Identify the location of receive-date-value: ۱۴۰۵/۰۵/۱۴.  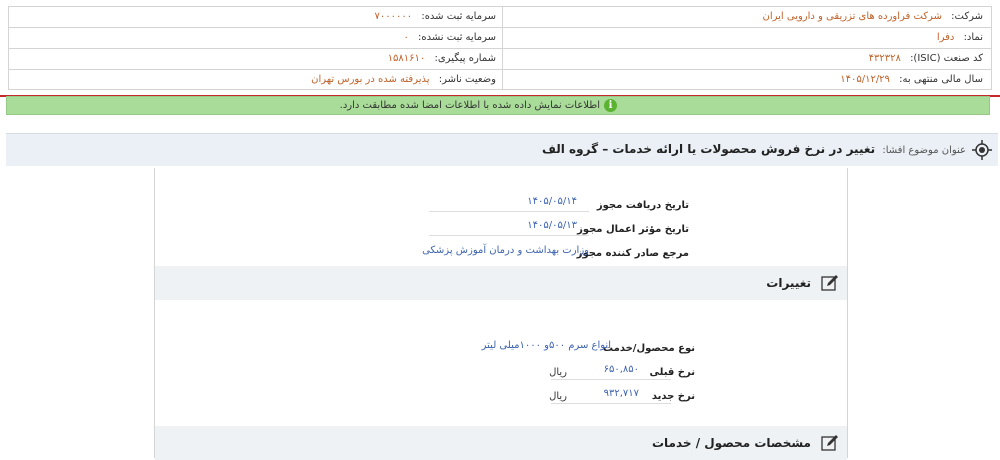
(552, 201).